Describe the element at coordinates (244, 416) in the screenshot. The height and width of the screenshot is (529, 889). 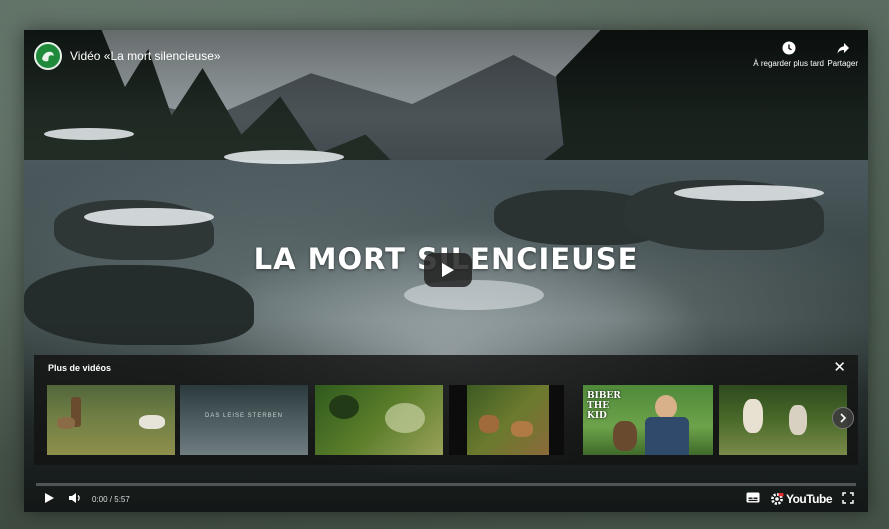
I see `thumbnail-overlay-text: DAS LEISE STERBEN` at that location.